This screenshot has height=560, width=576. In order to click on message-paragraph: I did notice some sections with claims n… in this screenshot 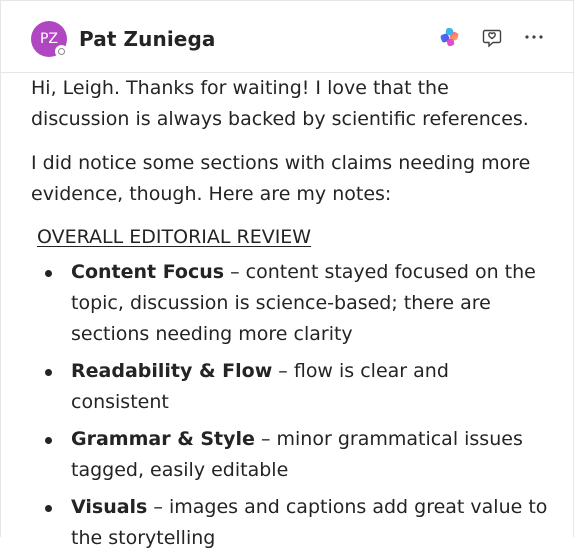, I will do `click(281, 178)`.